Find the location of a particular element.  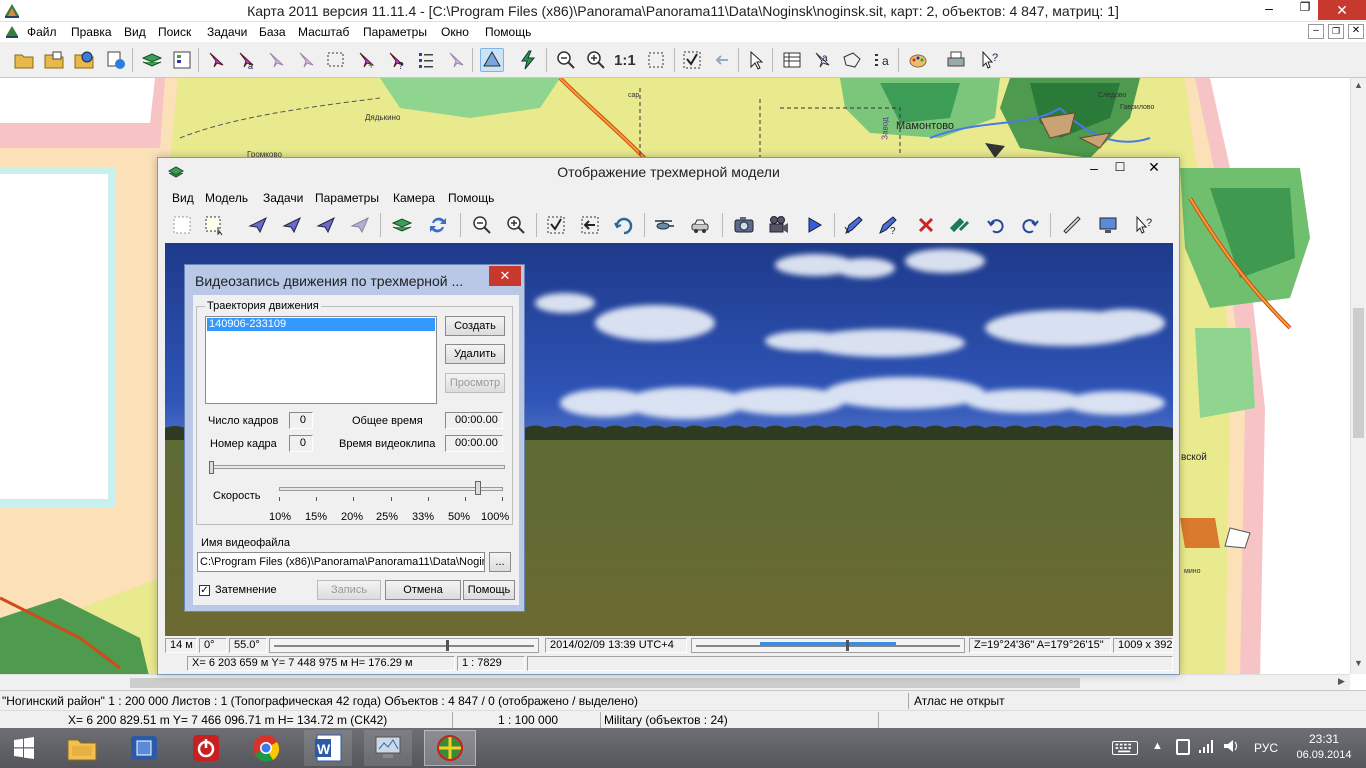

3d-plane-3-icon is located at coordinates (326, 225).